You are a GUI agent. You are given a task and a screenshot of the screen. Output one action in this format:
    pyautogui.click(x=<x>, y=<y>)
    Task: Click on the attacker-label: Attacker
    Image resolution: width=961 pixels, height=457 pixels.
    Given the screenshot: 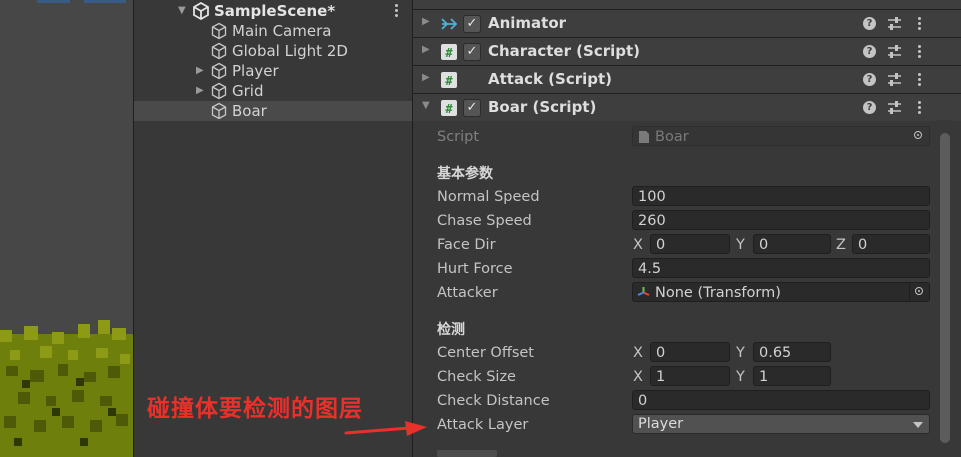 What is the action you would take?
    pyautogui.click(x=467, y=293)
    